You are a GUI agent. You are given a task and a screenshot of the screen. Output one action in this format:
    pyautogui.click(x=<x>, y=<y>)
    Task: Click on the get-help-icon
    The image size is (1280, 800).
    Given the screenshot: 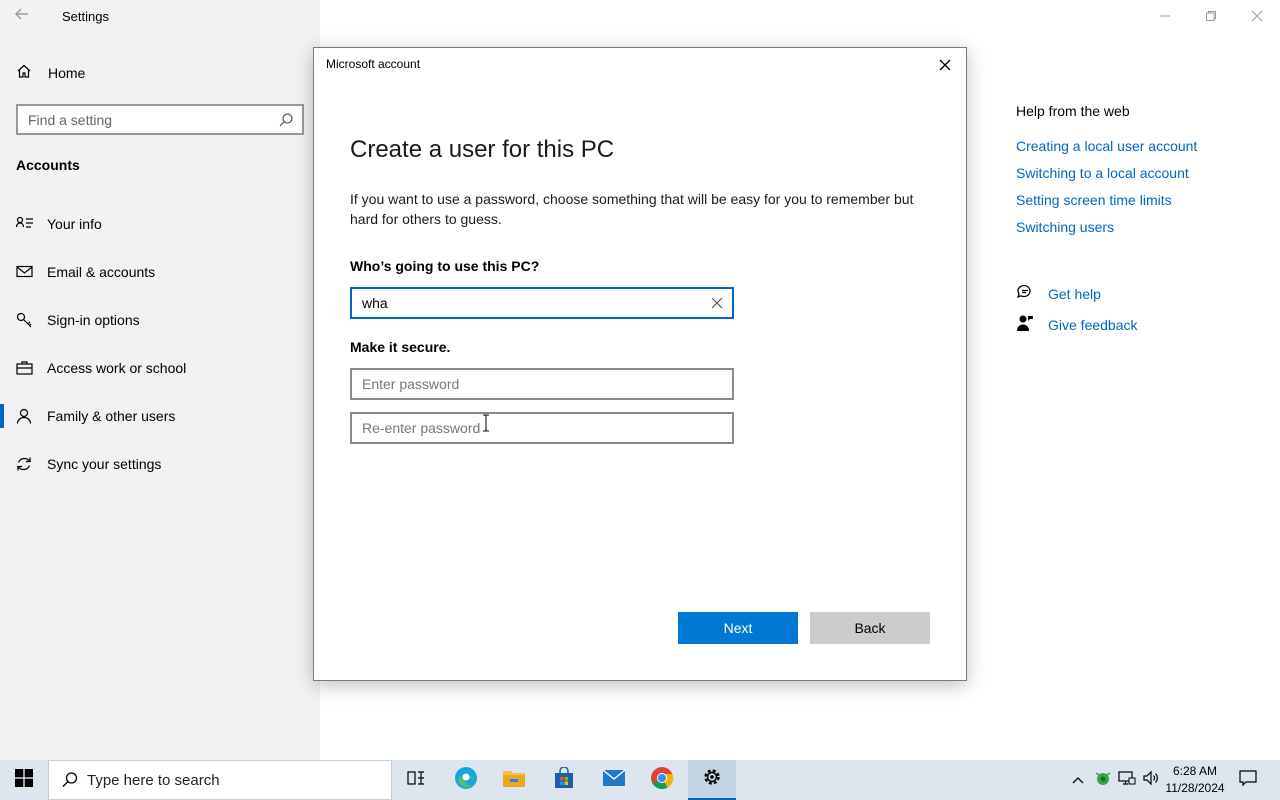 What is the action you would take?
    pyautogui.click(x=1025, y=294)
    